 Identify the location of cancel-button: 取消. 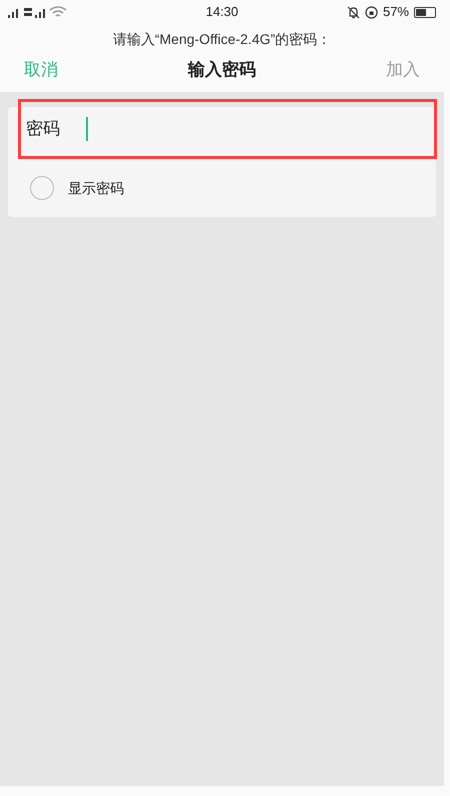
(41, 70).